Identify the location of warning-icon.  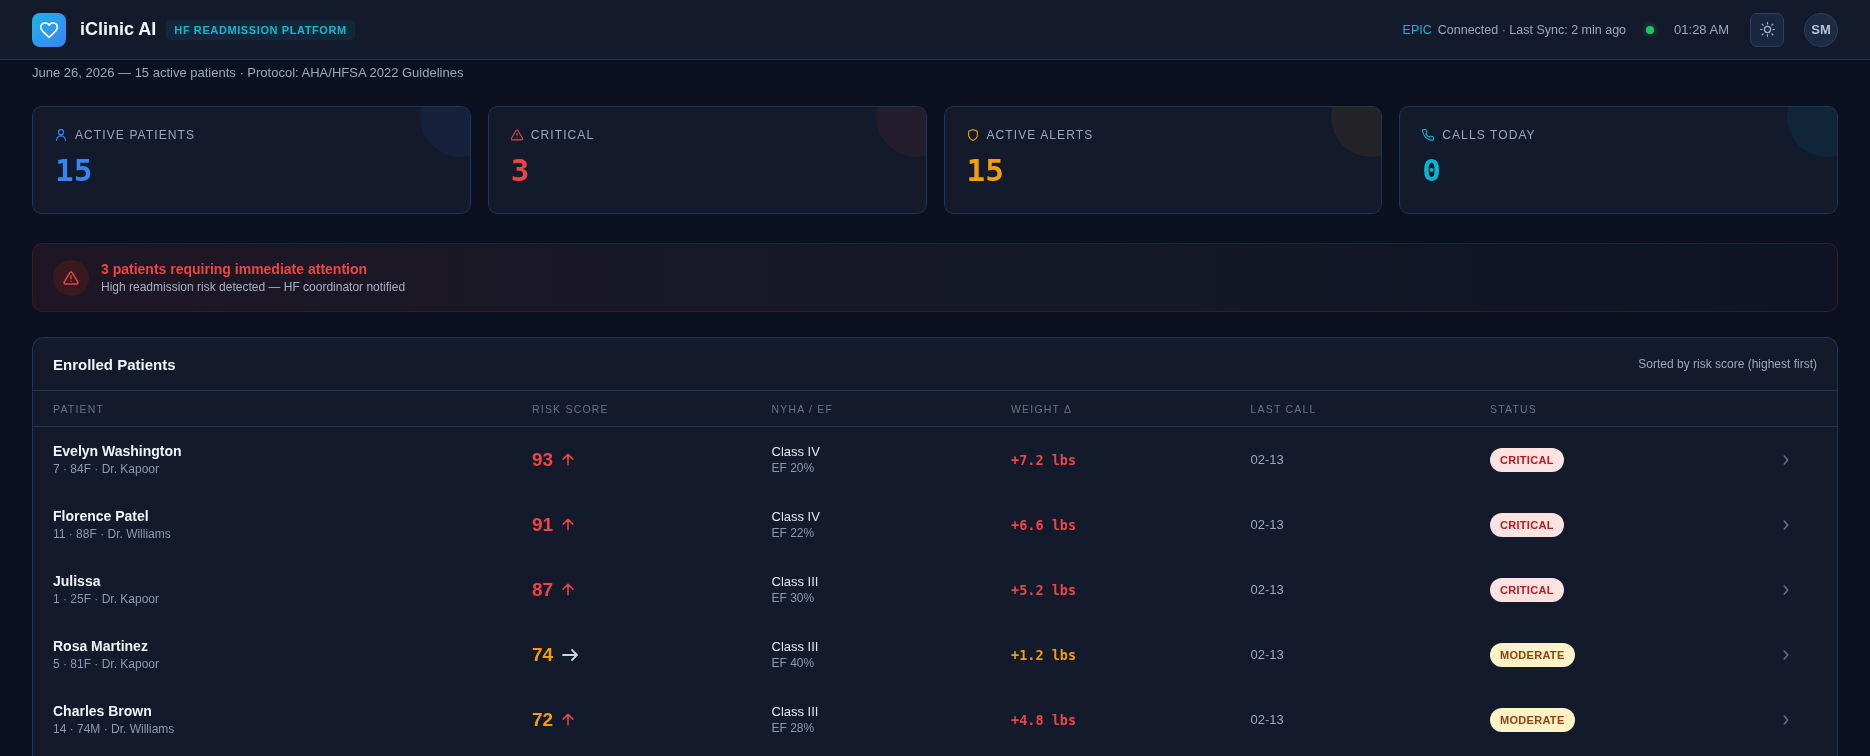
(71, 277).